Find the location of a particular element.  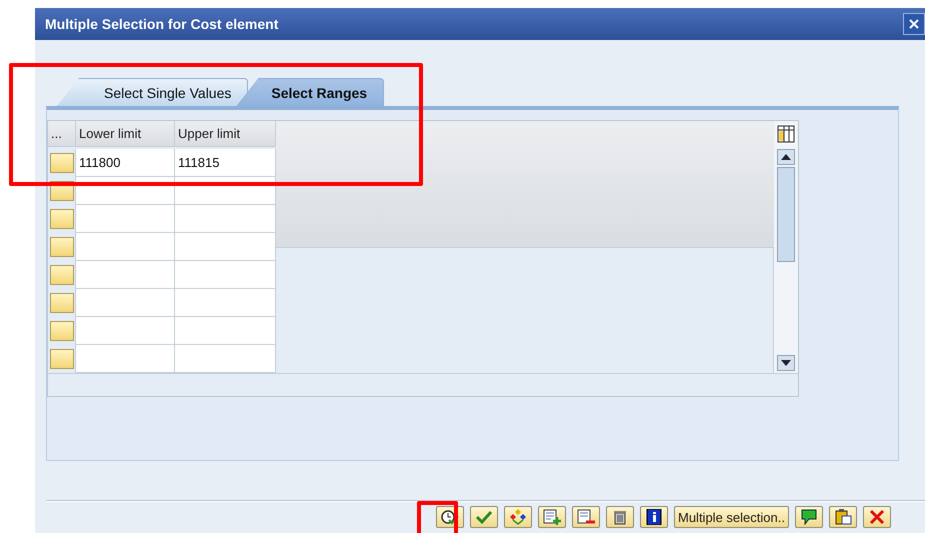

window-title: Multiple Selection for Cost element is located at coordinates (161, 24).